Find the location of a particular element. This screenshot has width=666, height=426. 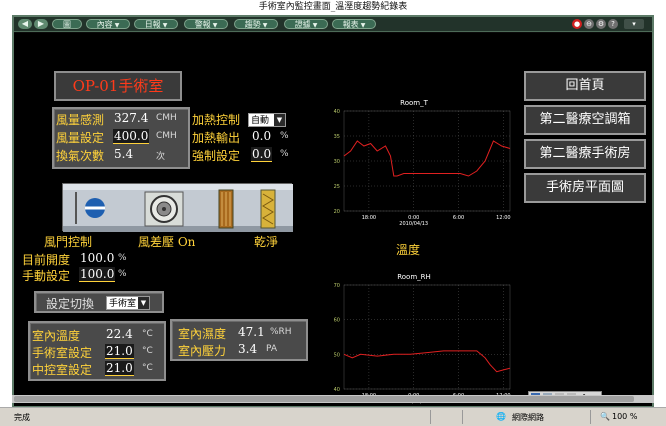

ahu-button: 第二醫療空調箱 is located at coordinates (585, 120).